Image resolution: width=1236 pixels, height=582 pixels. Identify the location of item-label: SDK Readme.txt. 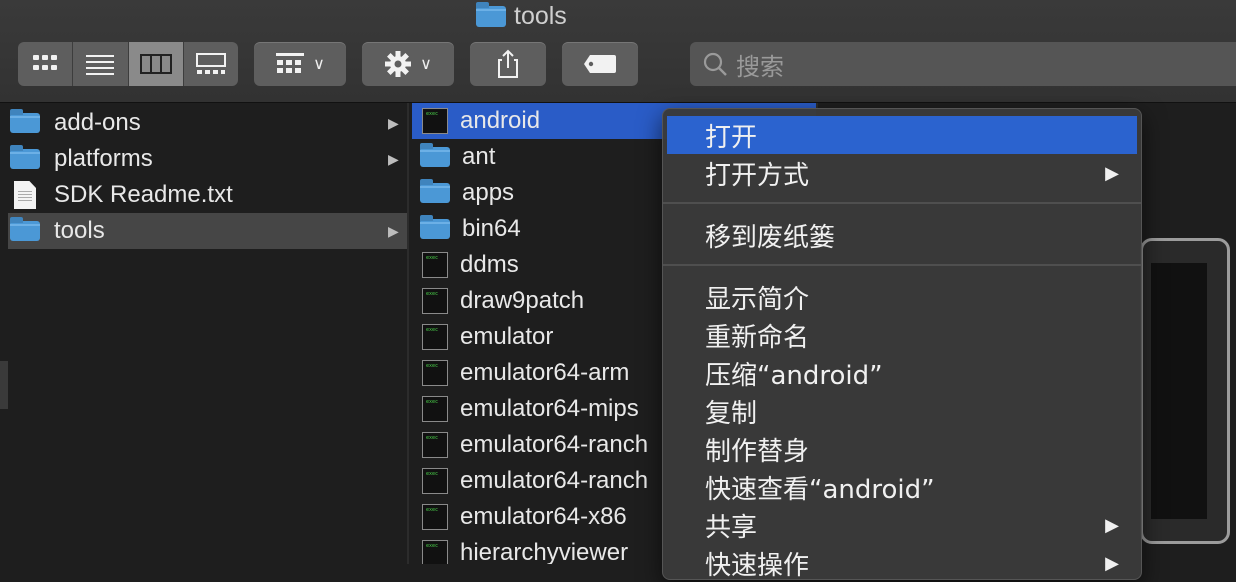
(143, 194).